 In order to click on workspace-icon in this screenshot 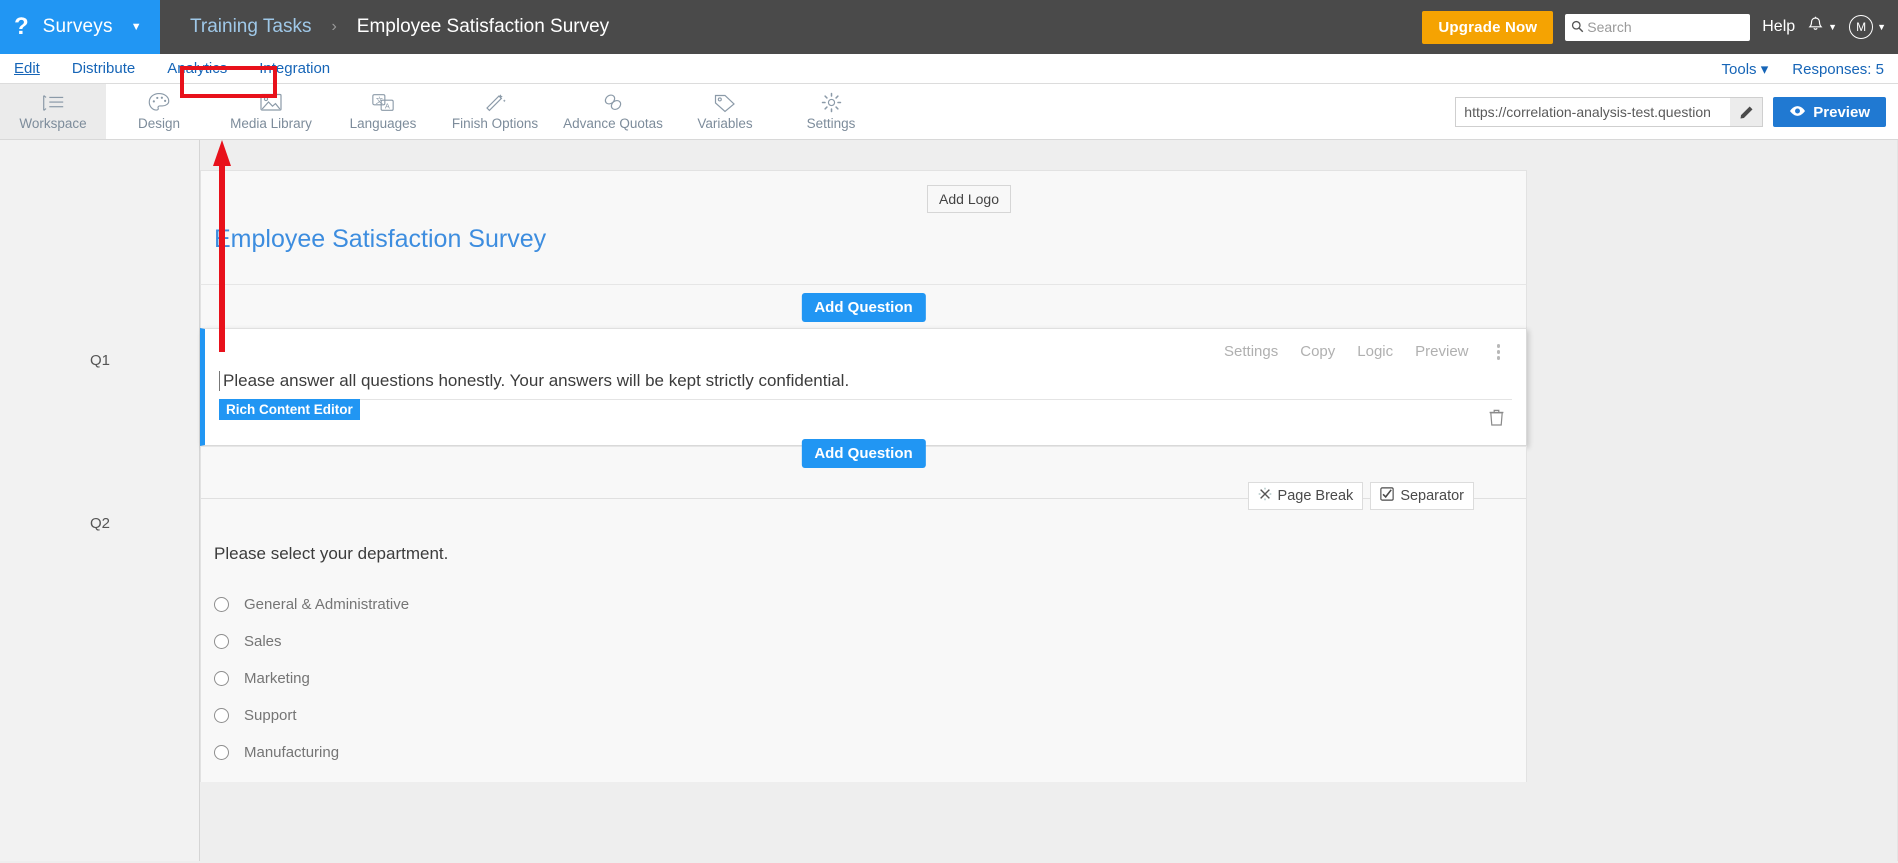, I will do `click(53, 103)`.